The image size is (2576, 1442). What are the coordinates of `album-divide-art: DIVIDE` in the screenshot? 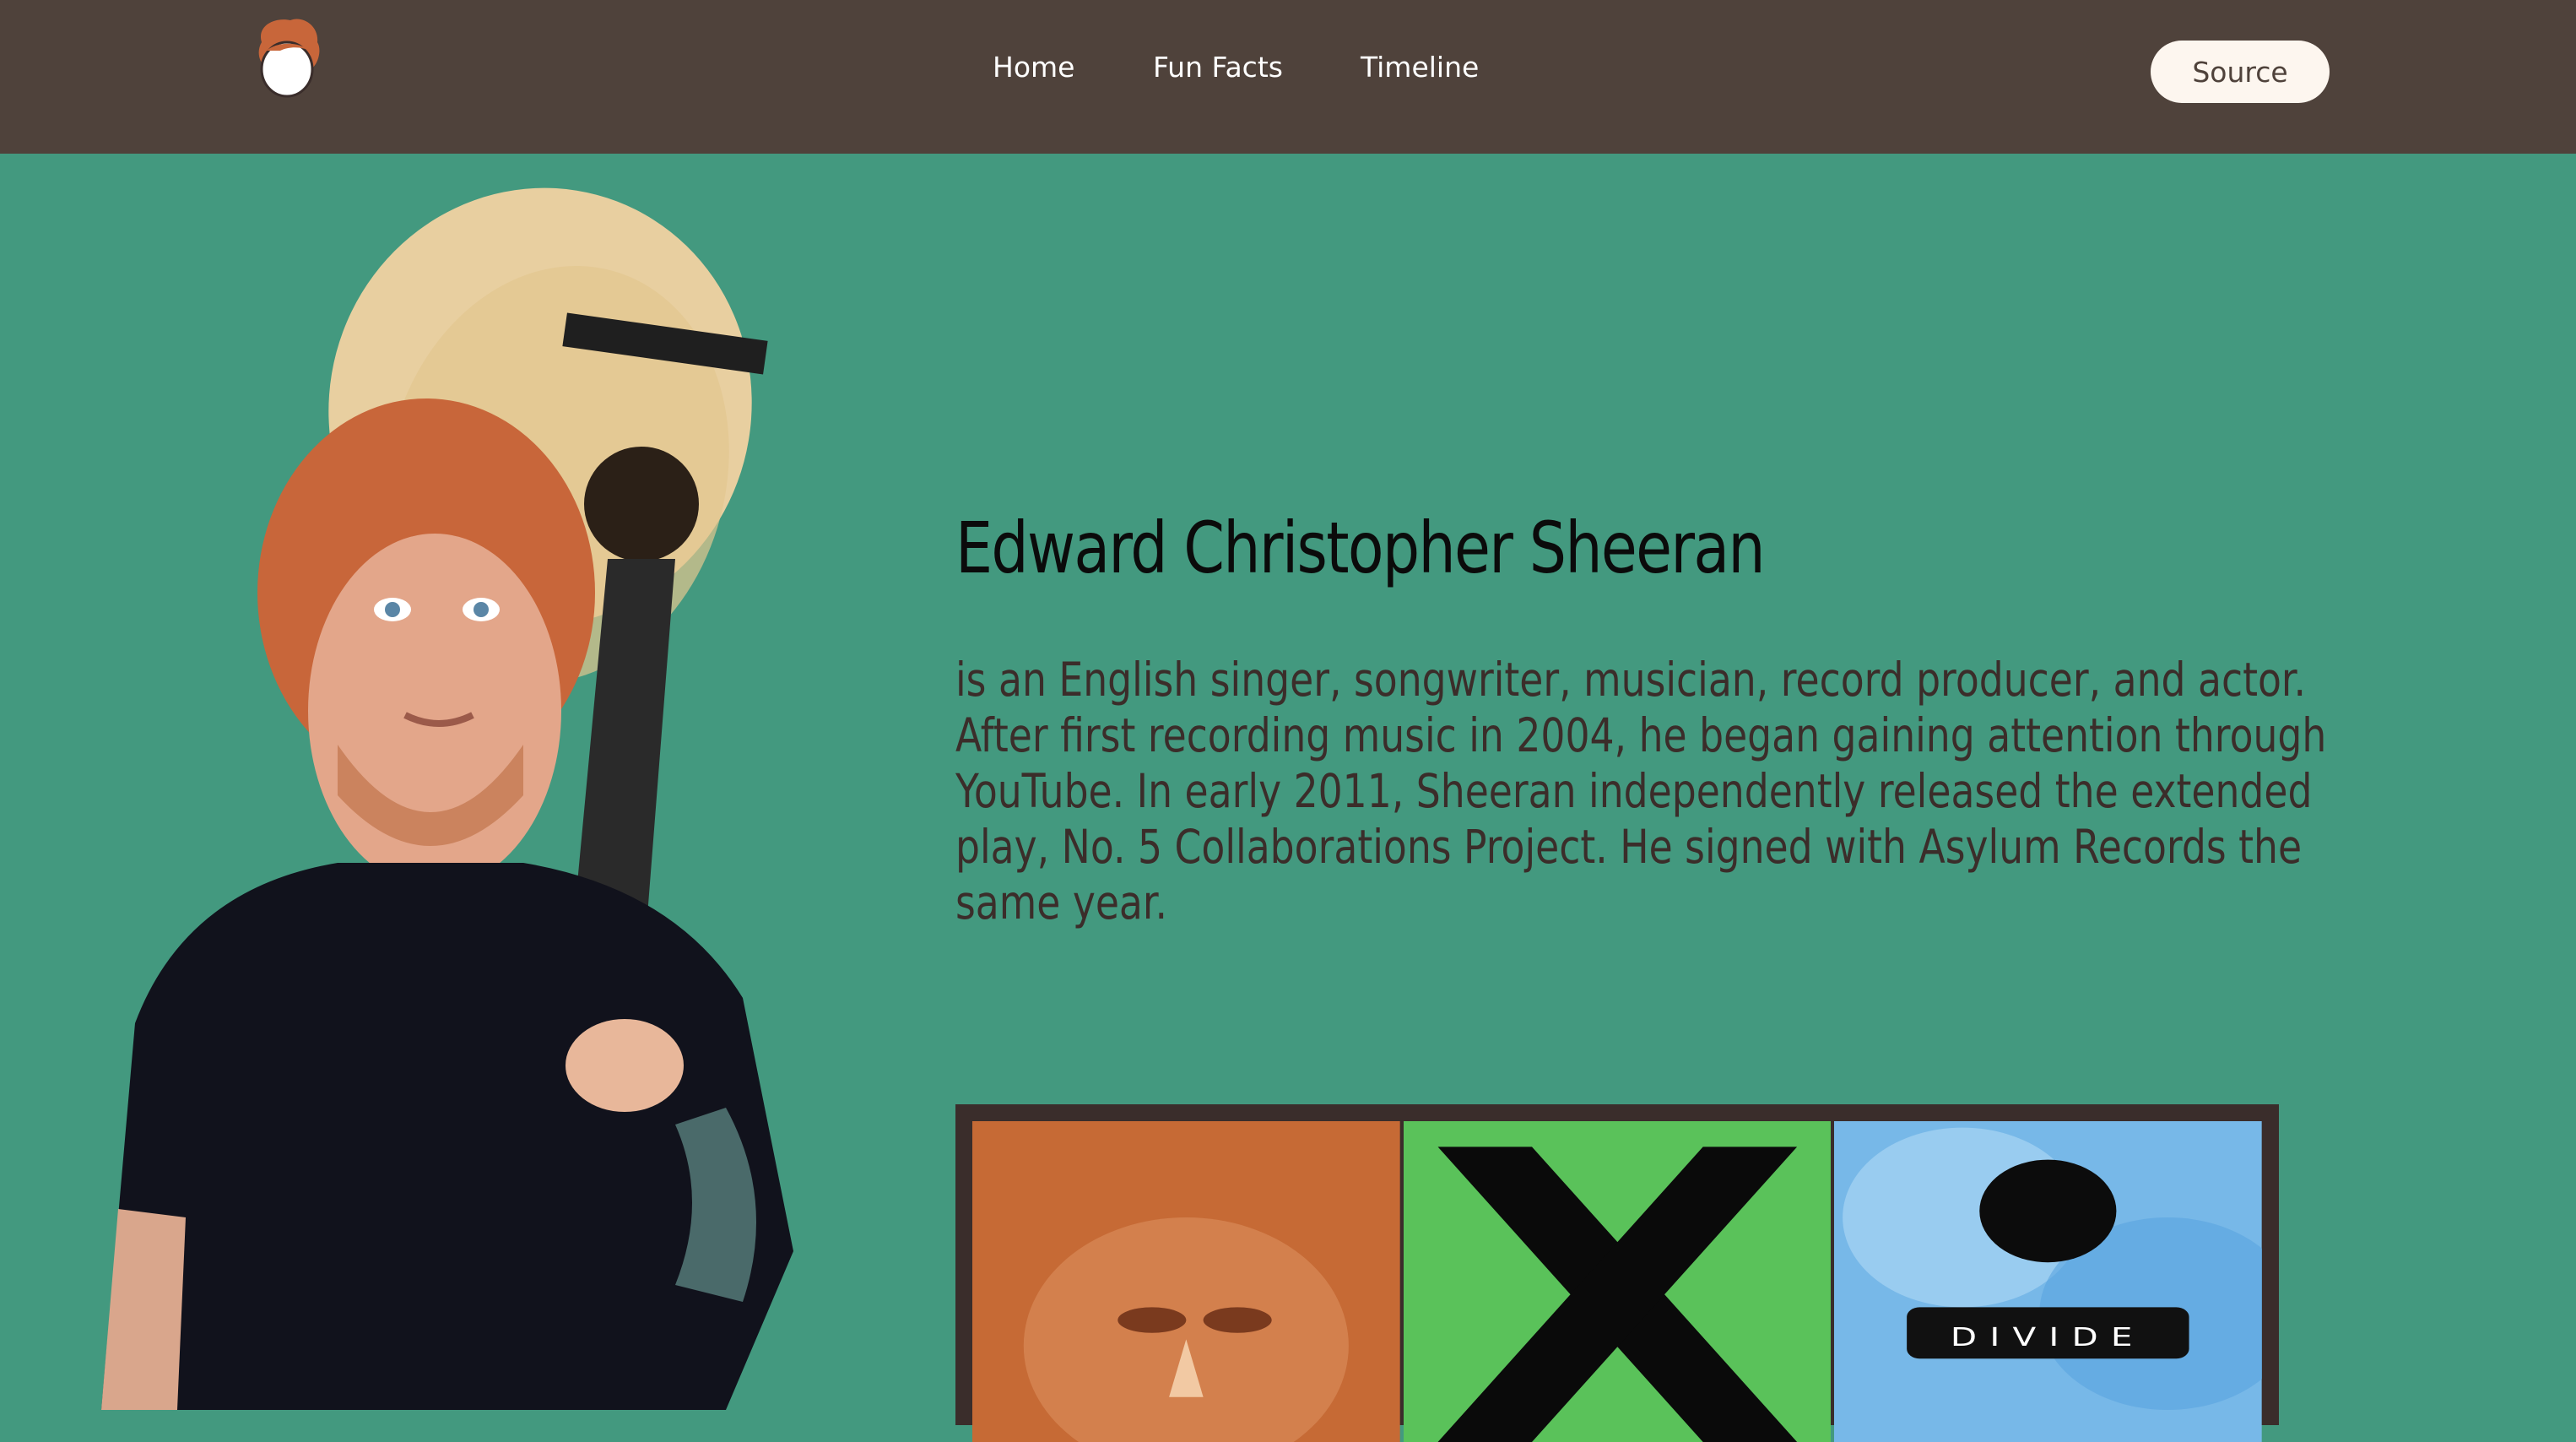 It's located at (2048, 1281).